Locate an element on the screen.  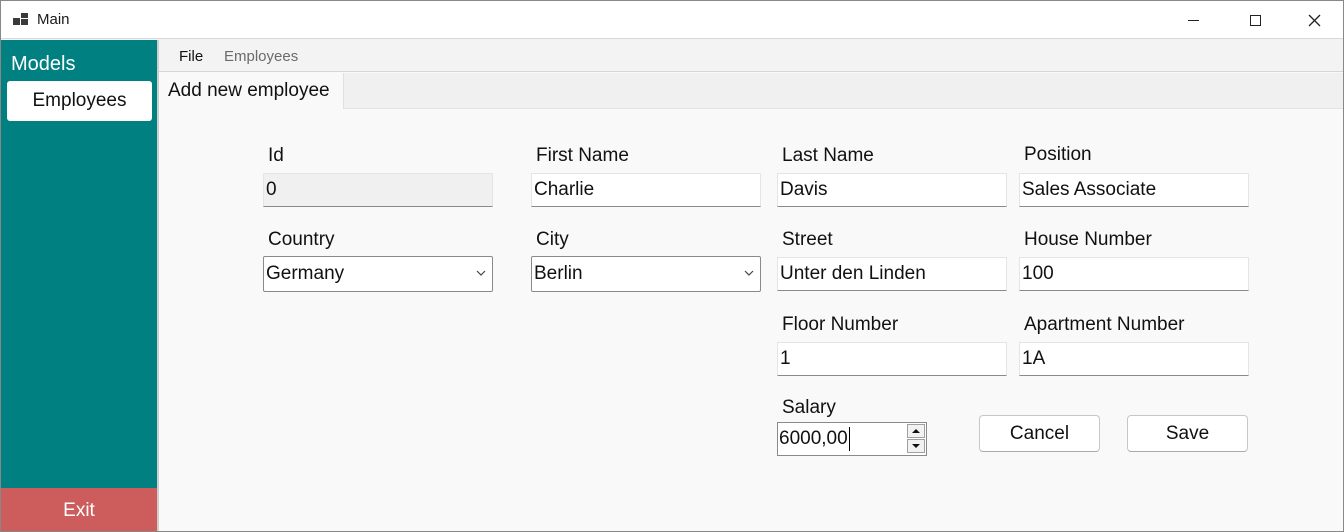
city-select: Berlin is located at coordinates (646, 274).